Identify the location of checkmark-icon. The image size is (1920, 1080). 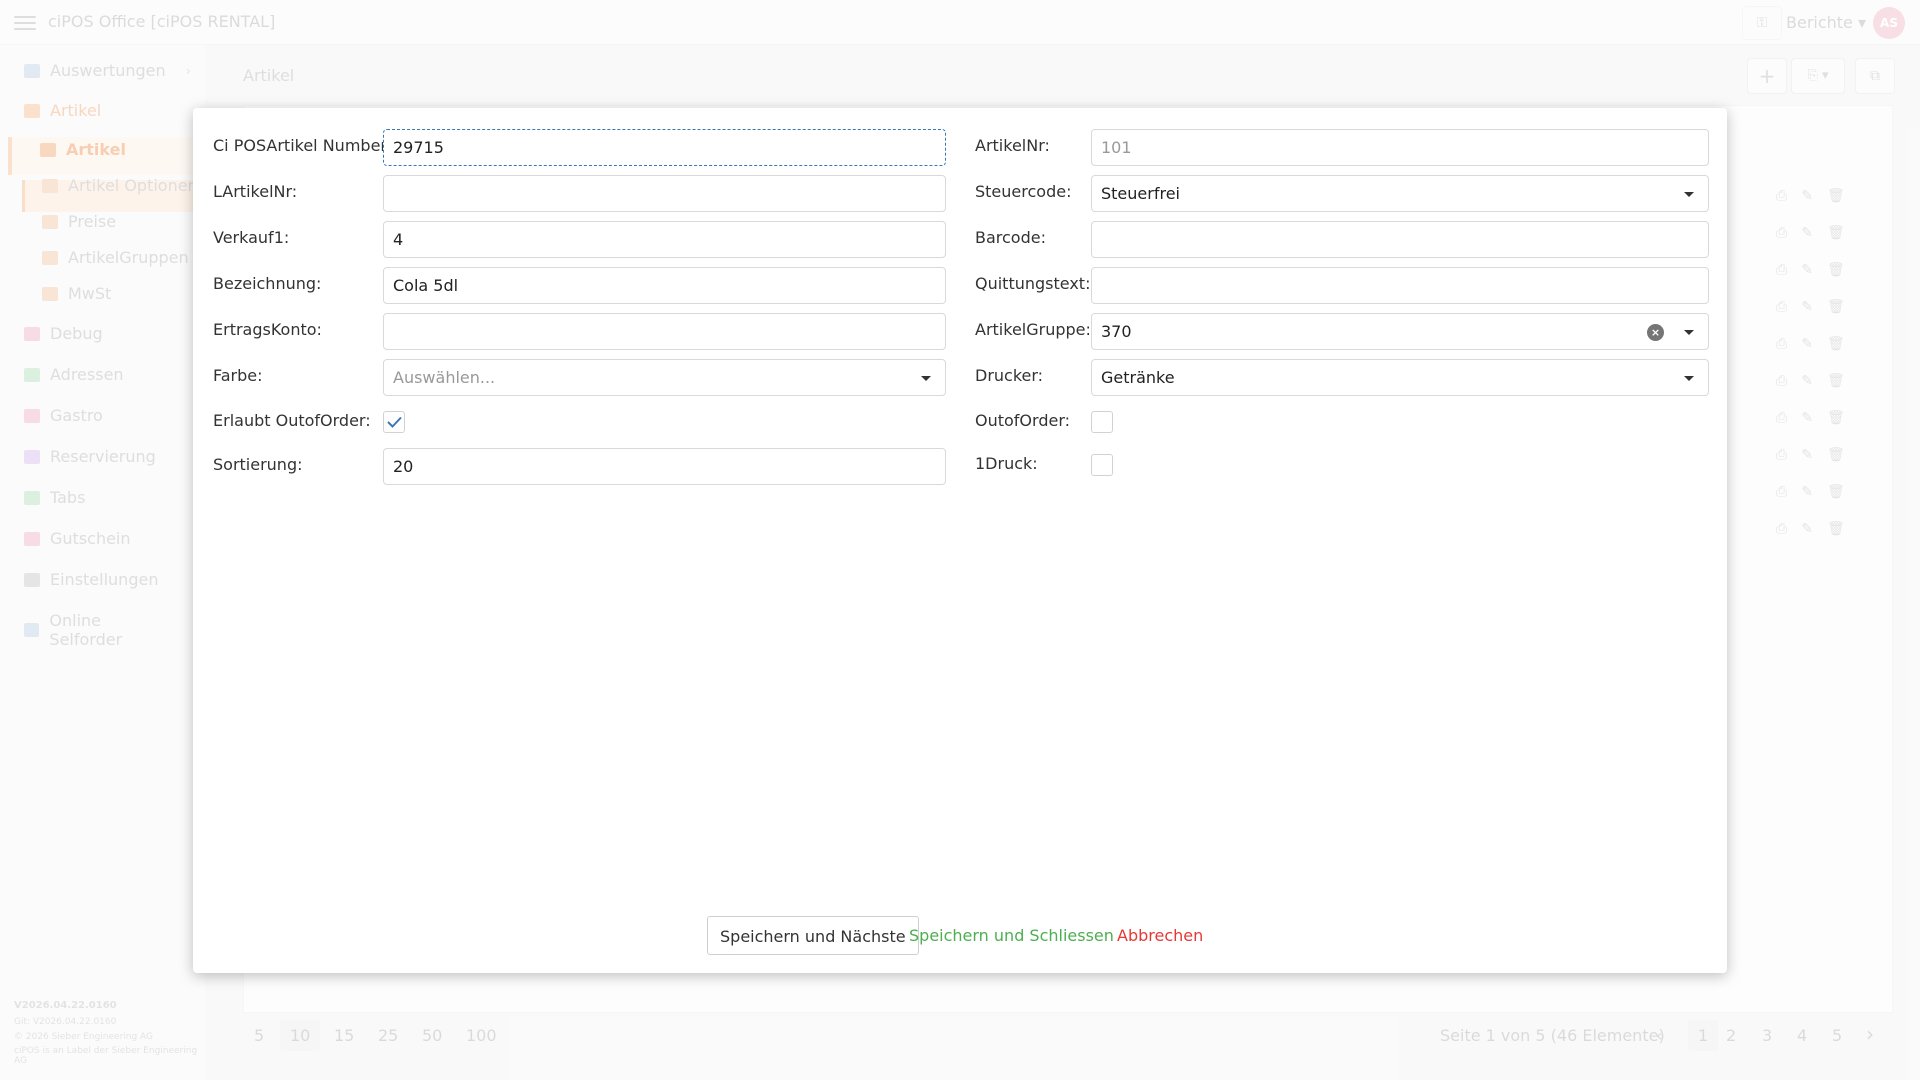
(394, 422).